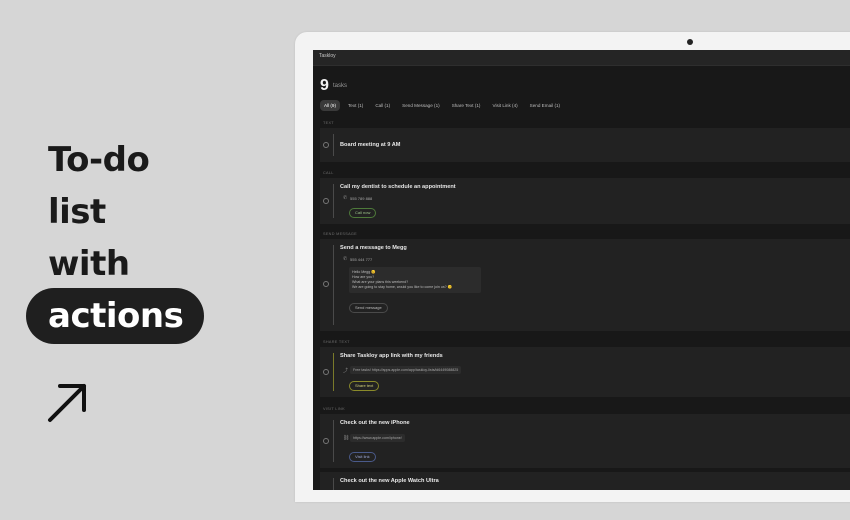 The width and height of the screenshot is (850, 520). What do you see at coordinates (324, 85) in the screenshot?
I see `task-count: 9` at bounding box center [324, 85].